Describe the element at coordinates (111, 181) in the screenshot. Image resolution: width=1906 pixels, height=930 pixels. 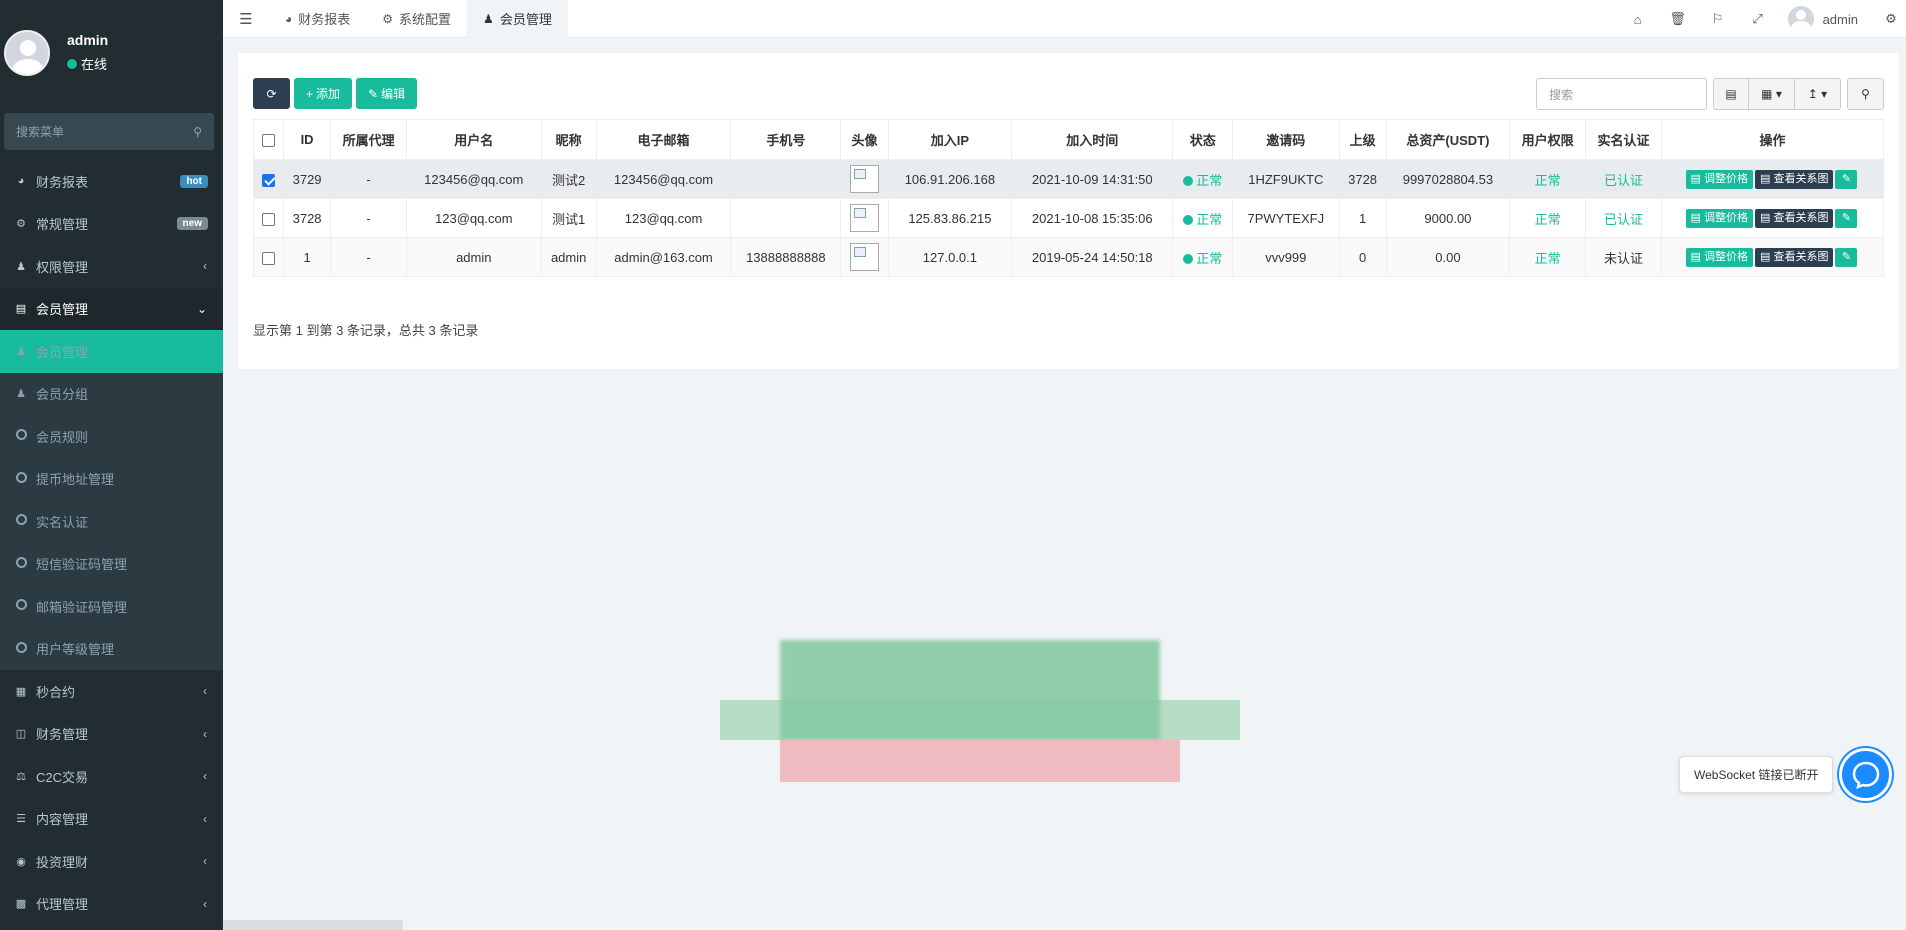
I see `sidebar-item-finance-report: ◕ 财务报表 hot` at that location.